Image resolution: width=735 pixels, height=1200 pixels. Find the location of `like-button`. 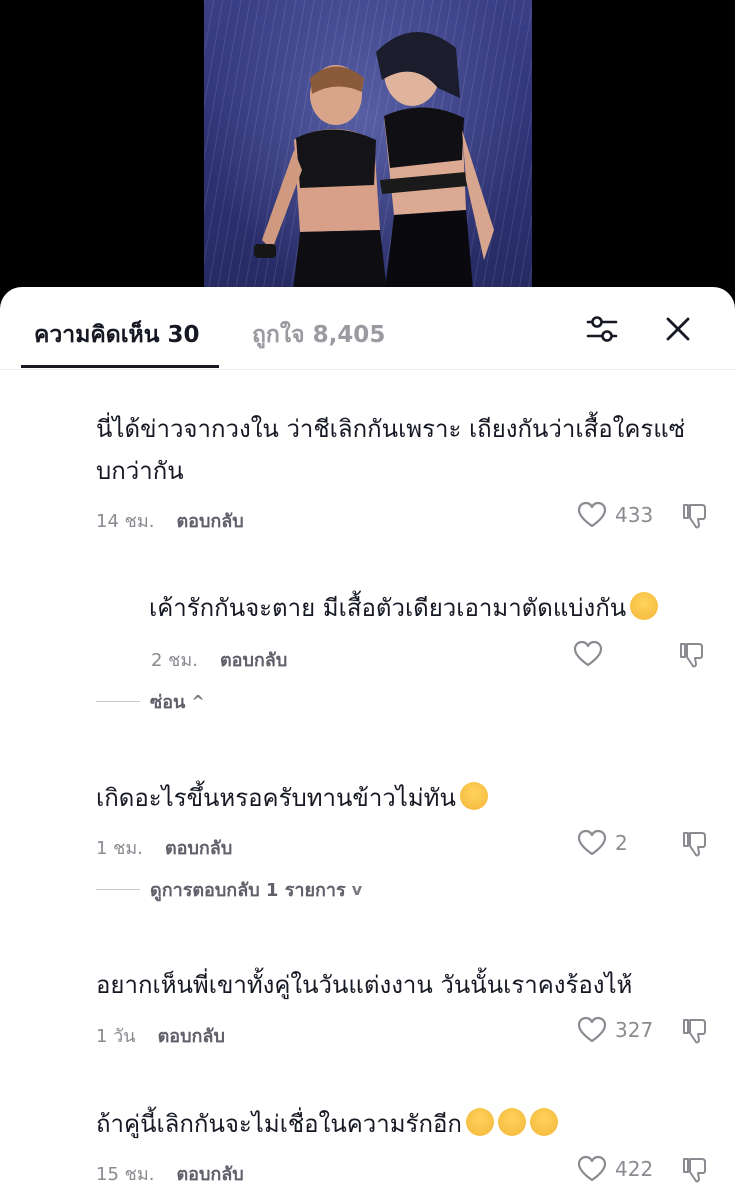

like-button is located at coordinates (588, 654).